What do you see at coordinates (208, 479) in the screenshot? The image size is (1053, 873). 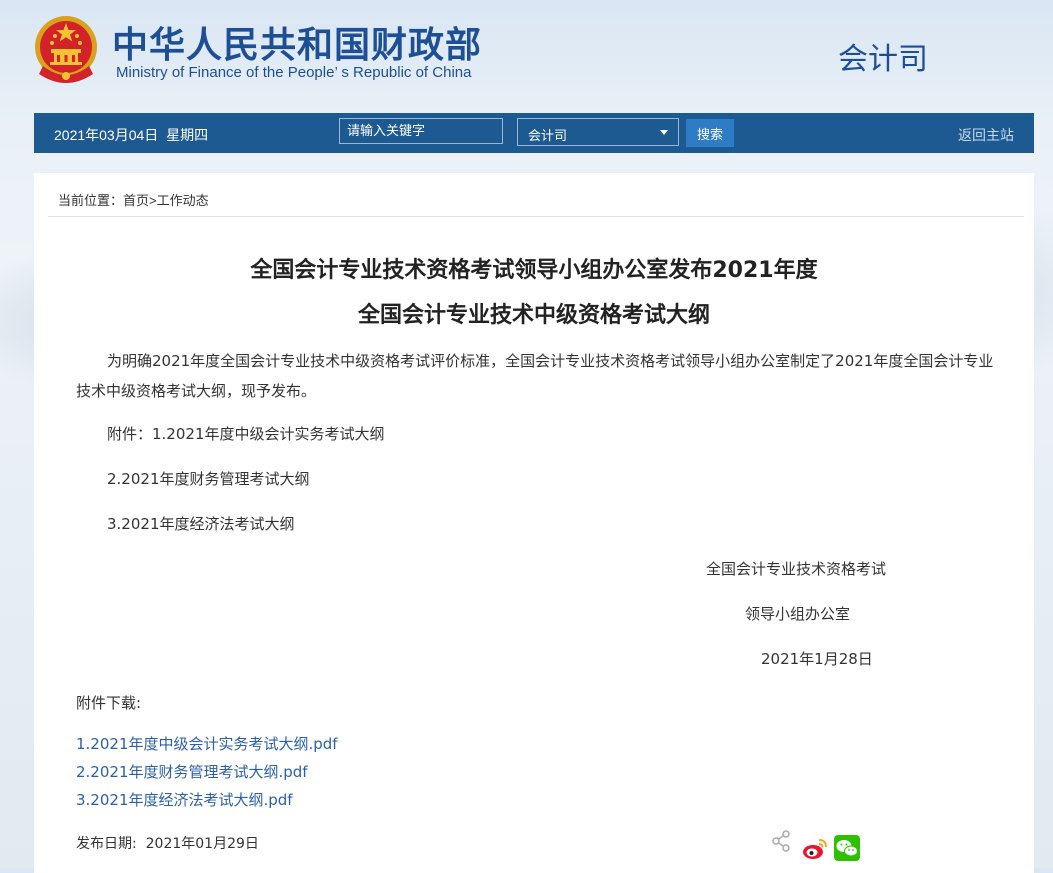 I see `attachment-line-2: 2.2021年度财务管理考试大纲` at bounding box center [208, 479].